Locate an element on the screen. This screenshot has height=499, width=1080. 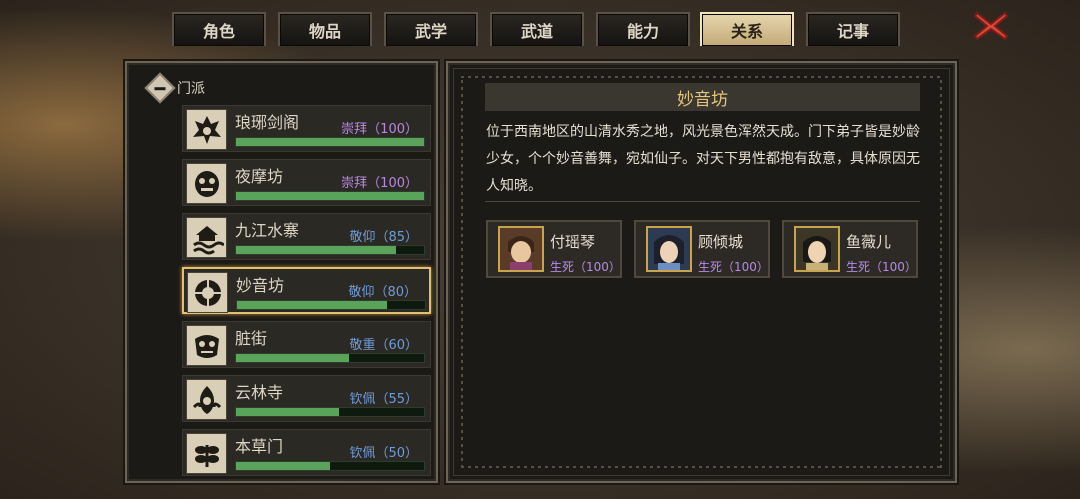
faction-item-yemo: 夜摩坊 崇拜（100） is located at coordinates (306, 182).